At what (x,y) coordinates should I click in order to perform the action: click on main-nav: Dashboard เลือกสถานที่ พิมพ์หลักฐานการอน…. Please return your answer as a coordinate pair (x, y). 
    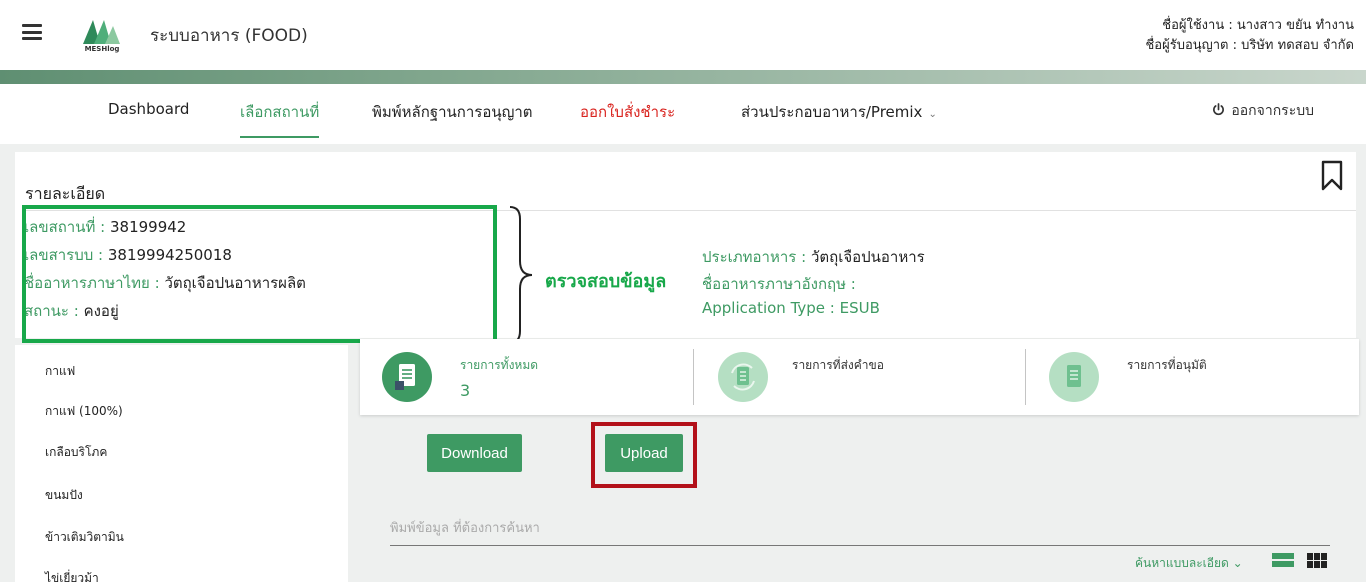
    Looking at the image, I should click on (683, 114).